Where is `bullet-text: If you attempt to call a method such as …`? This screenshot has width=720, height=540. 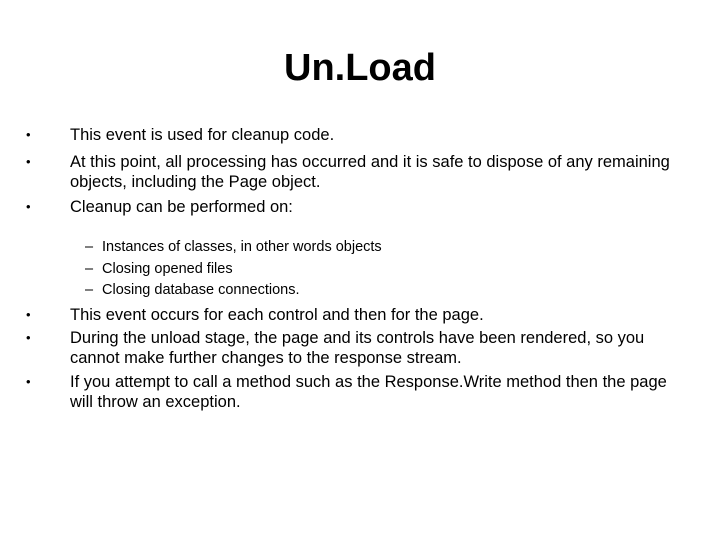
bullet-text: If you attempt to call a method such as … is located at coordinates (368, 392).